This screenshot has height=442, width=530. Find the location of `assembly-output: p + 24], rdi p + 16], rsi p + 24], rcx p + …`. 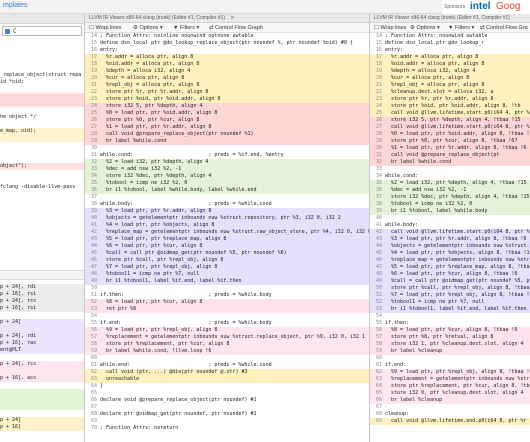

assembly-output: p + 24], rdi p + 16], rsi p + 24], rcx p + … is located at coordinates (42, 363).